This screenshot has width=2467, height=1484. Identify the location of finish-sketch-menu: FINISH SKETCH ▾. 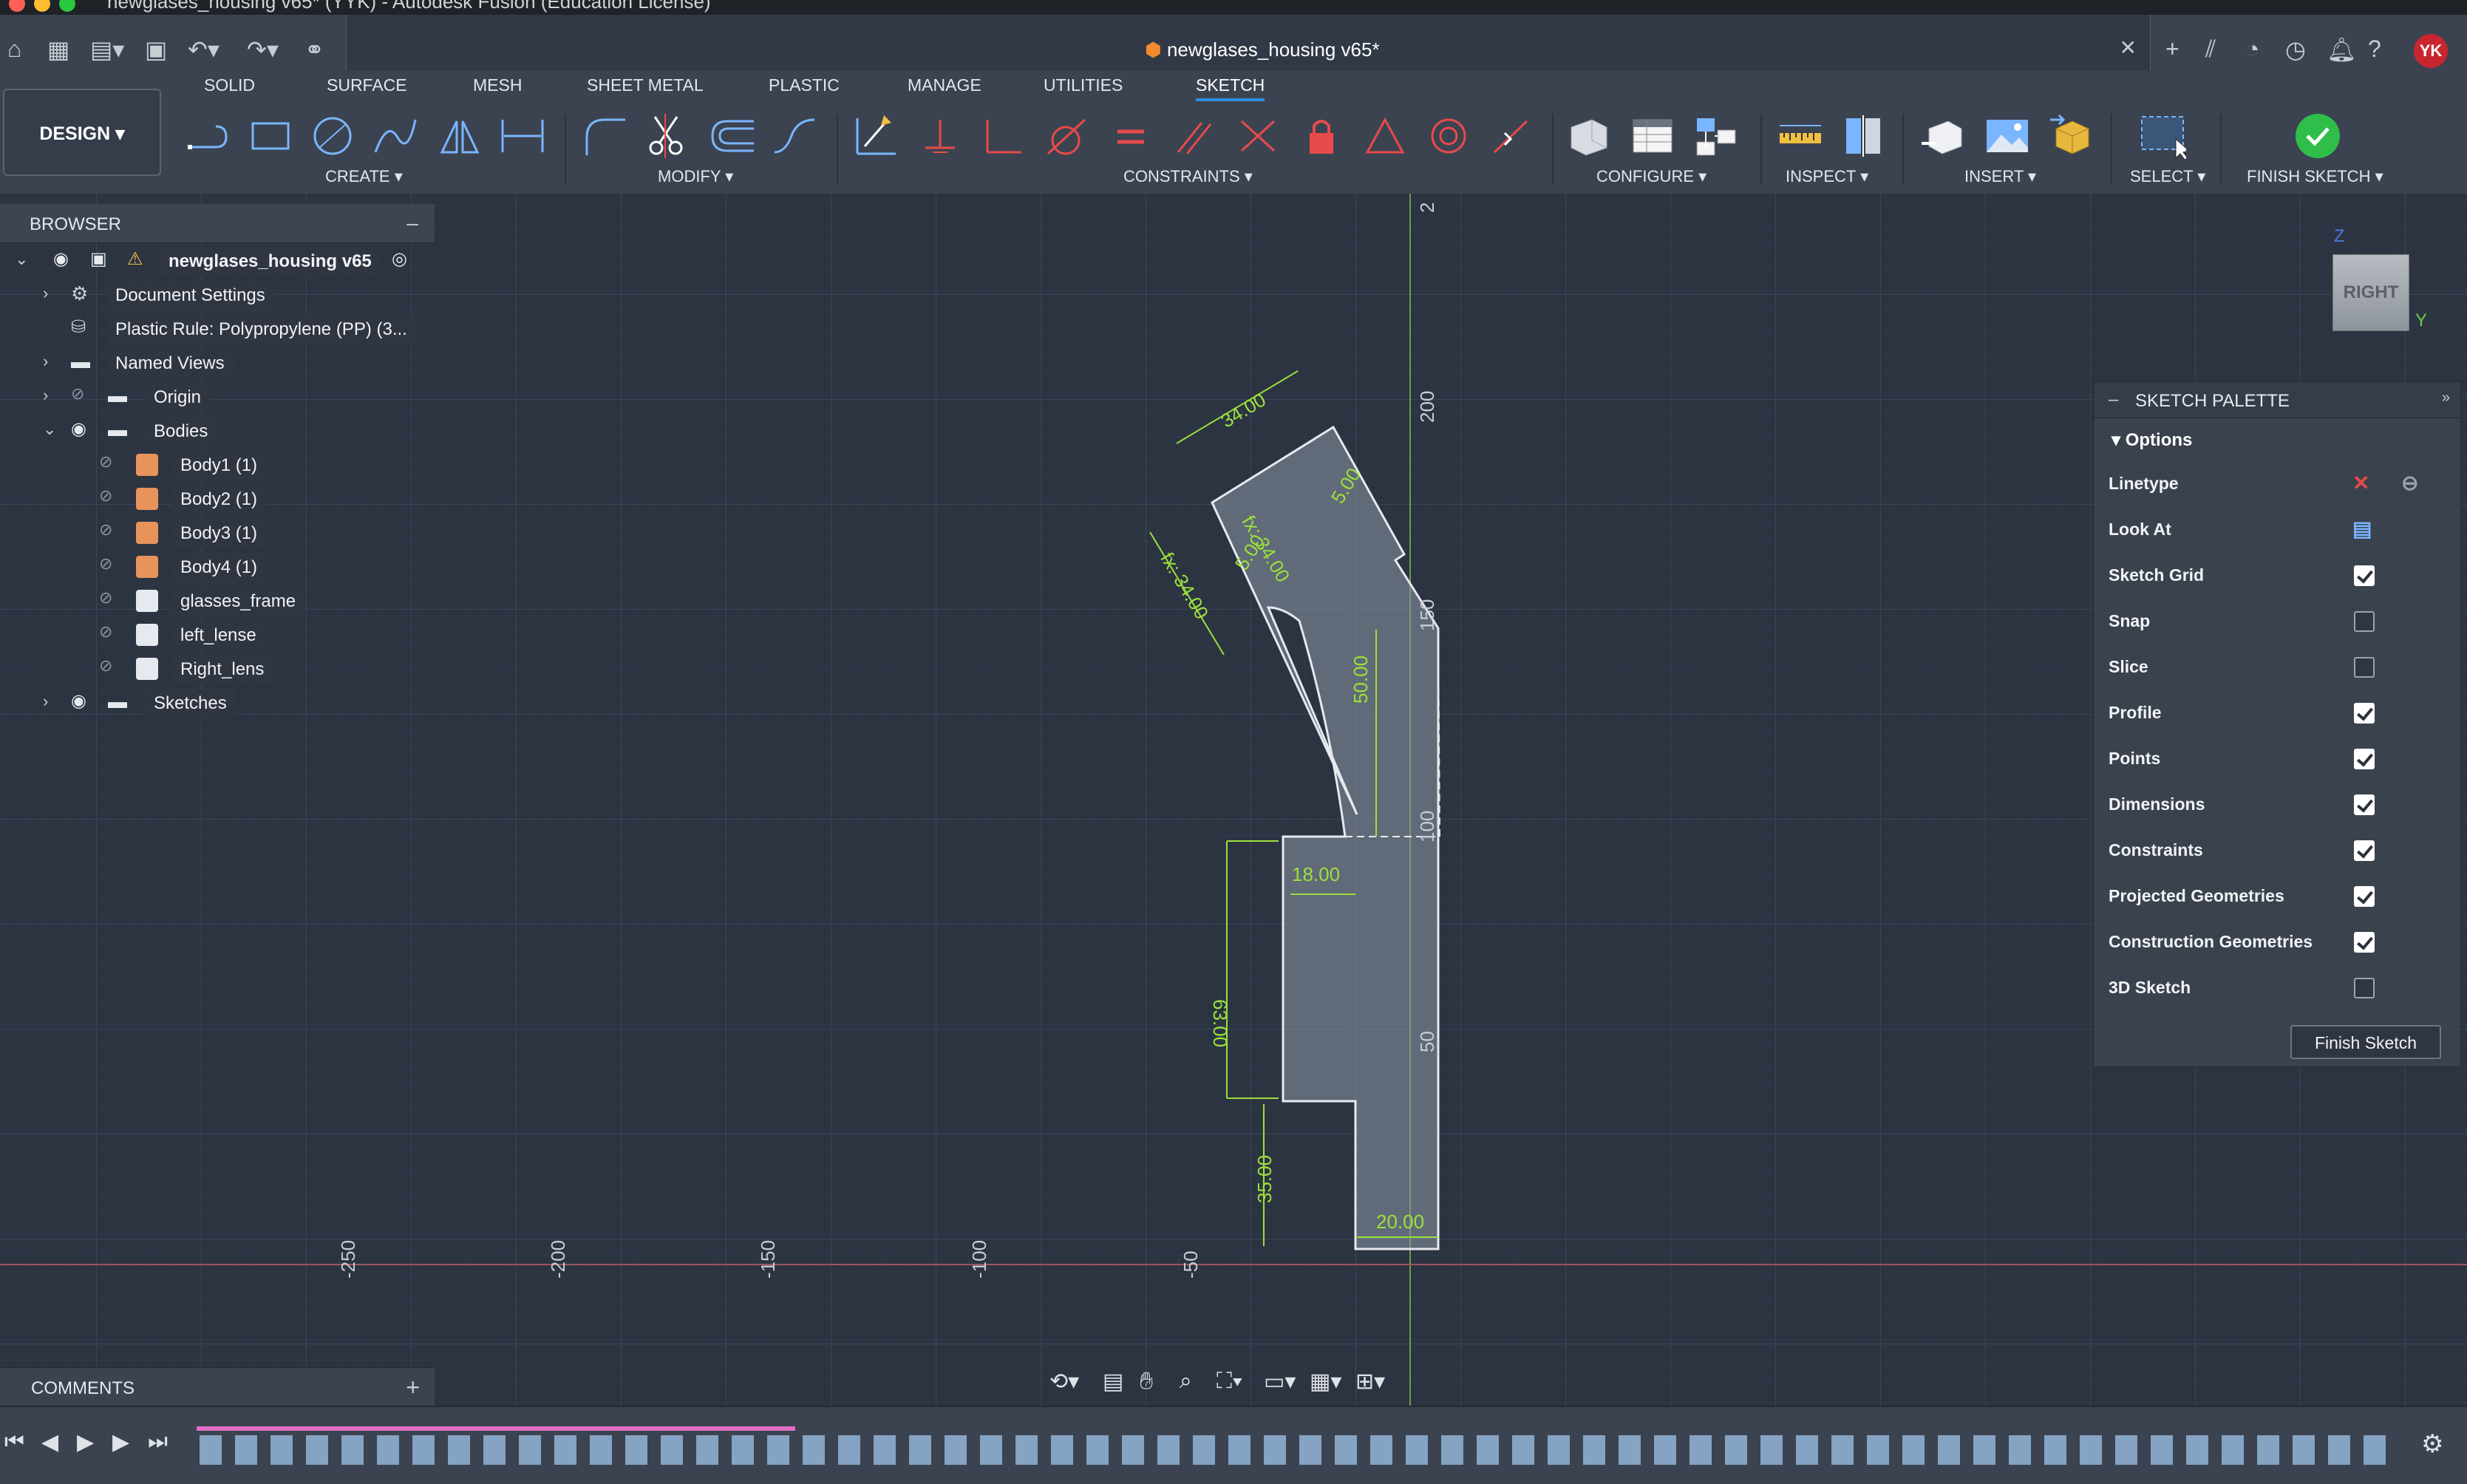
(2315, 176).